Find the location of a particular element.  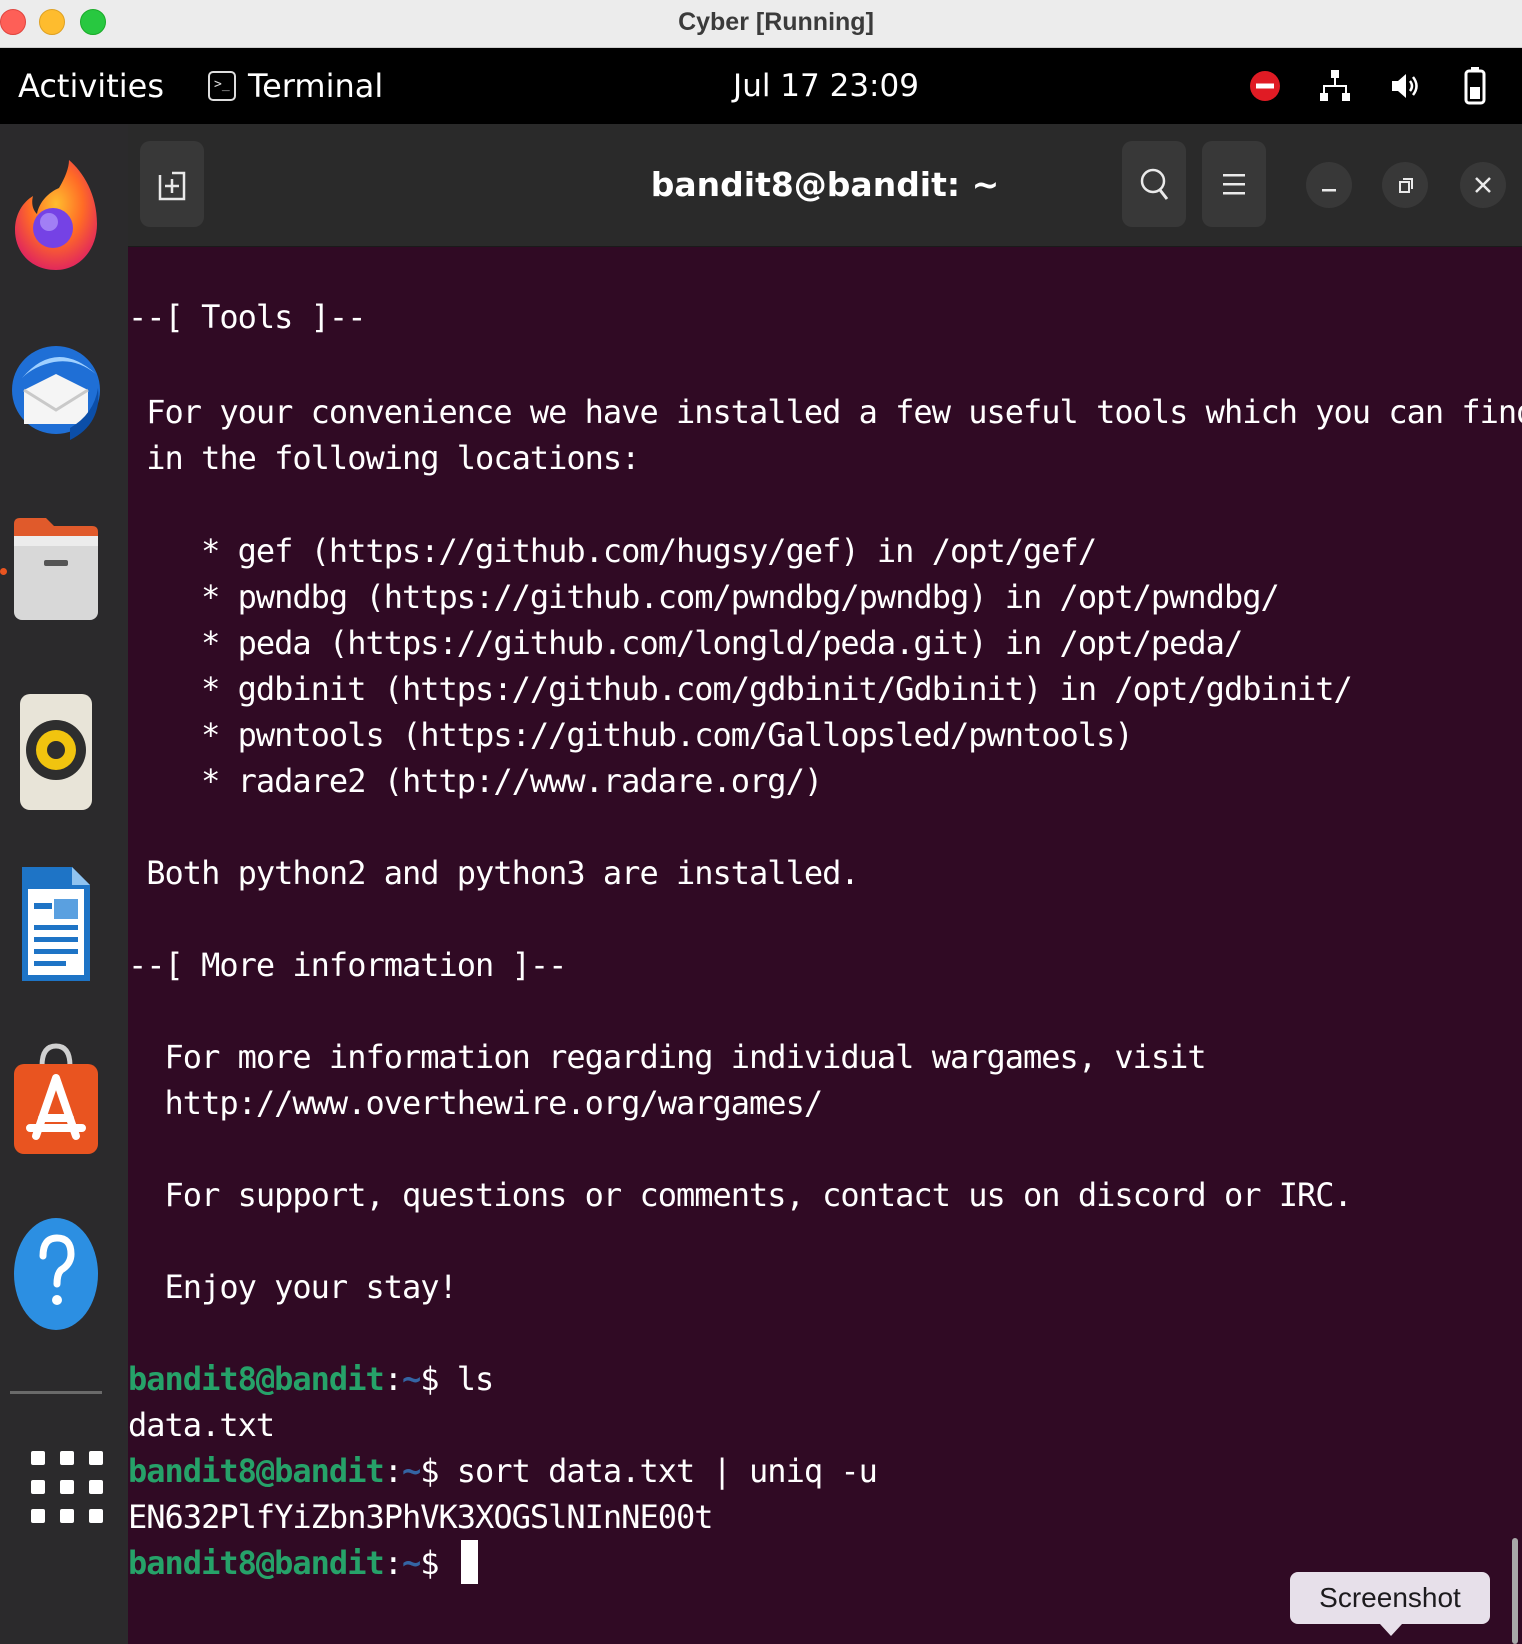

terminal-line: Enjoy your stay! is located at coordinates (293, 1287).